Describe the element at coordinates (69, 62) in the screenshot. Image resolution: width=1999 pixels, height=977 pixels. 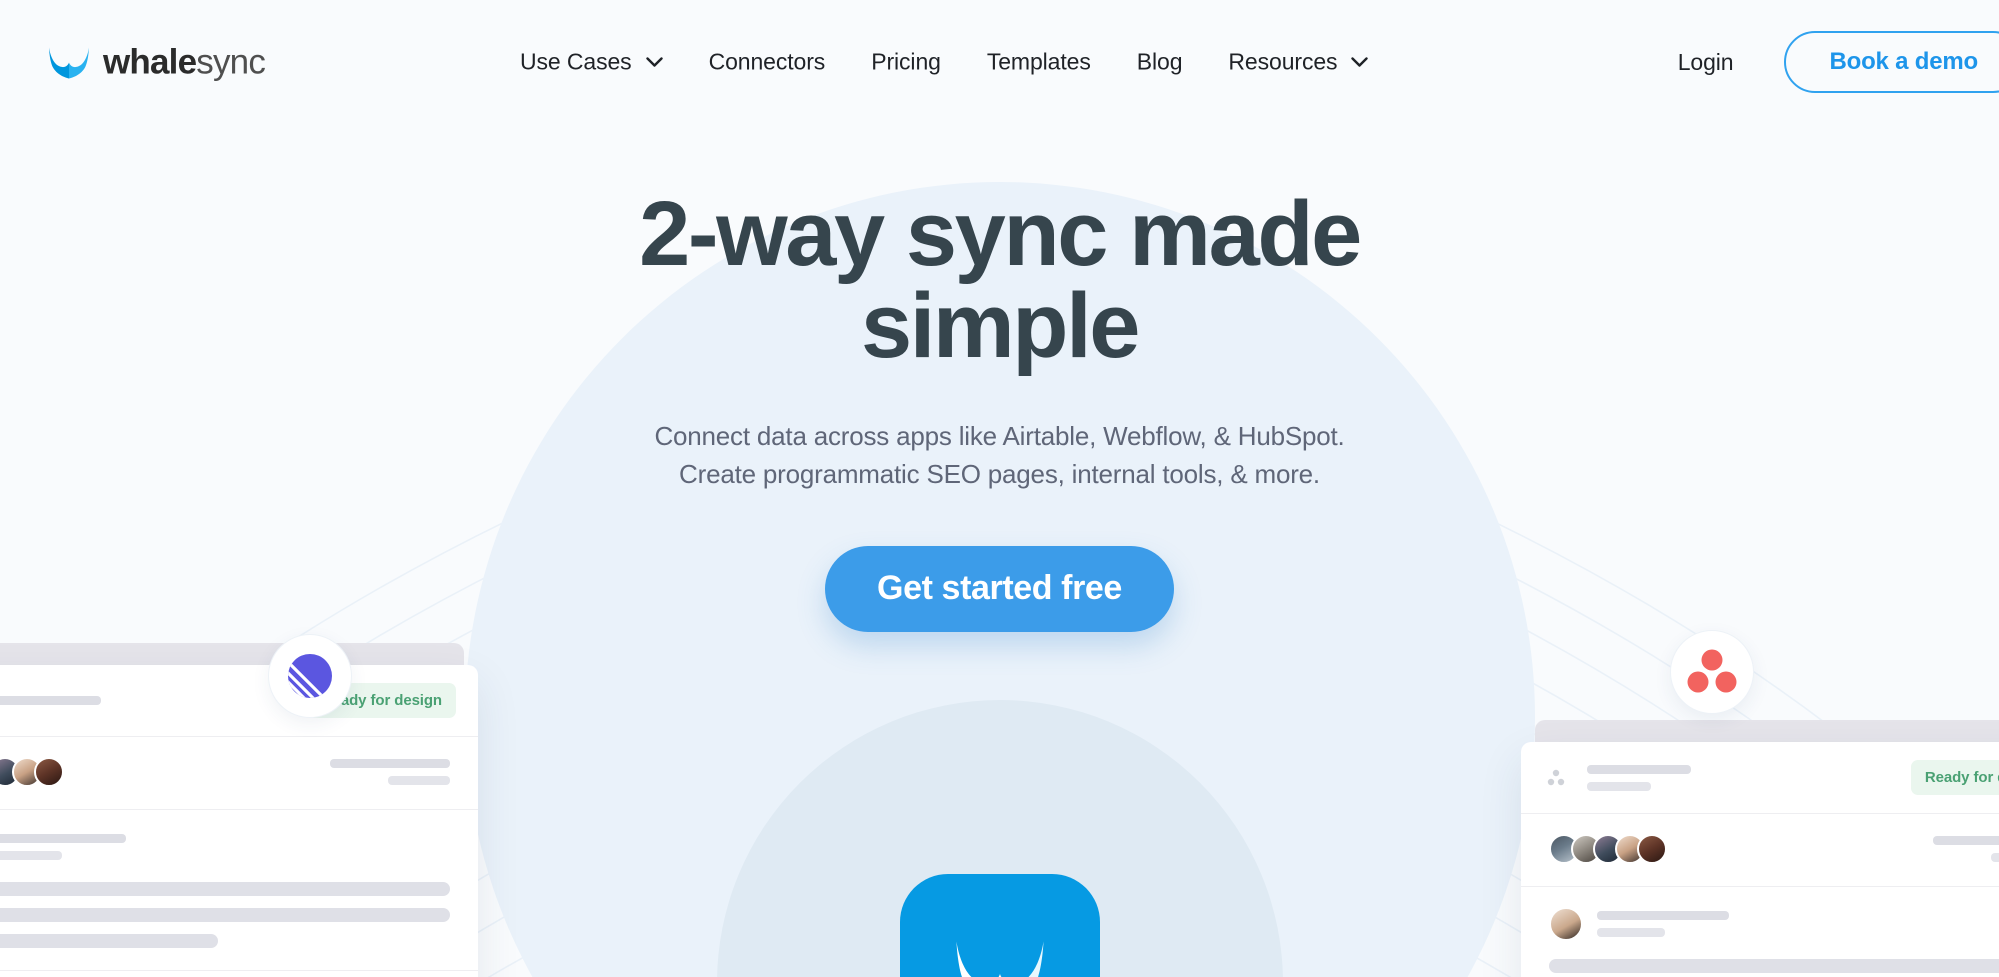
I see `whalesync-leaf-logo-icon` at that location.